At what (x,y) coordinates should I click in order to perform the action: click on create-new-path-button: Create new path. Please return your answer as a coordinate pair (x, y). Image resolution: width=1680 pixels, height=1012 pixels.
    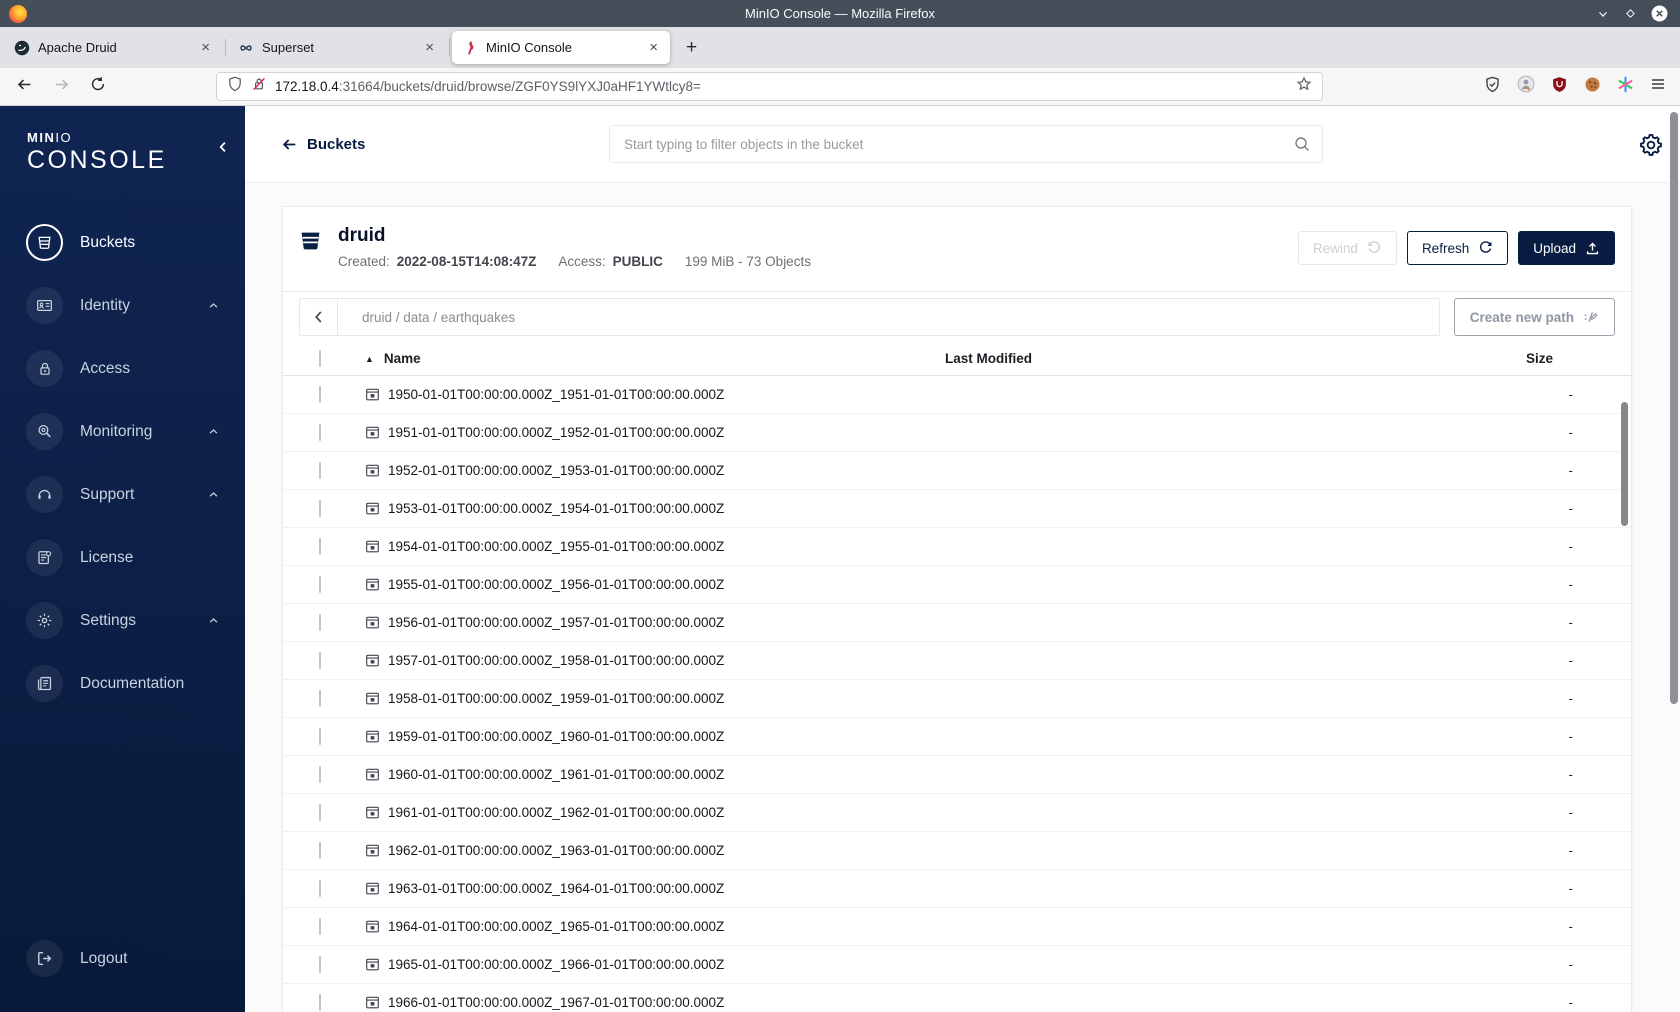
    Looking at the image, I should click on (1534, 317).